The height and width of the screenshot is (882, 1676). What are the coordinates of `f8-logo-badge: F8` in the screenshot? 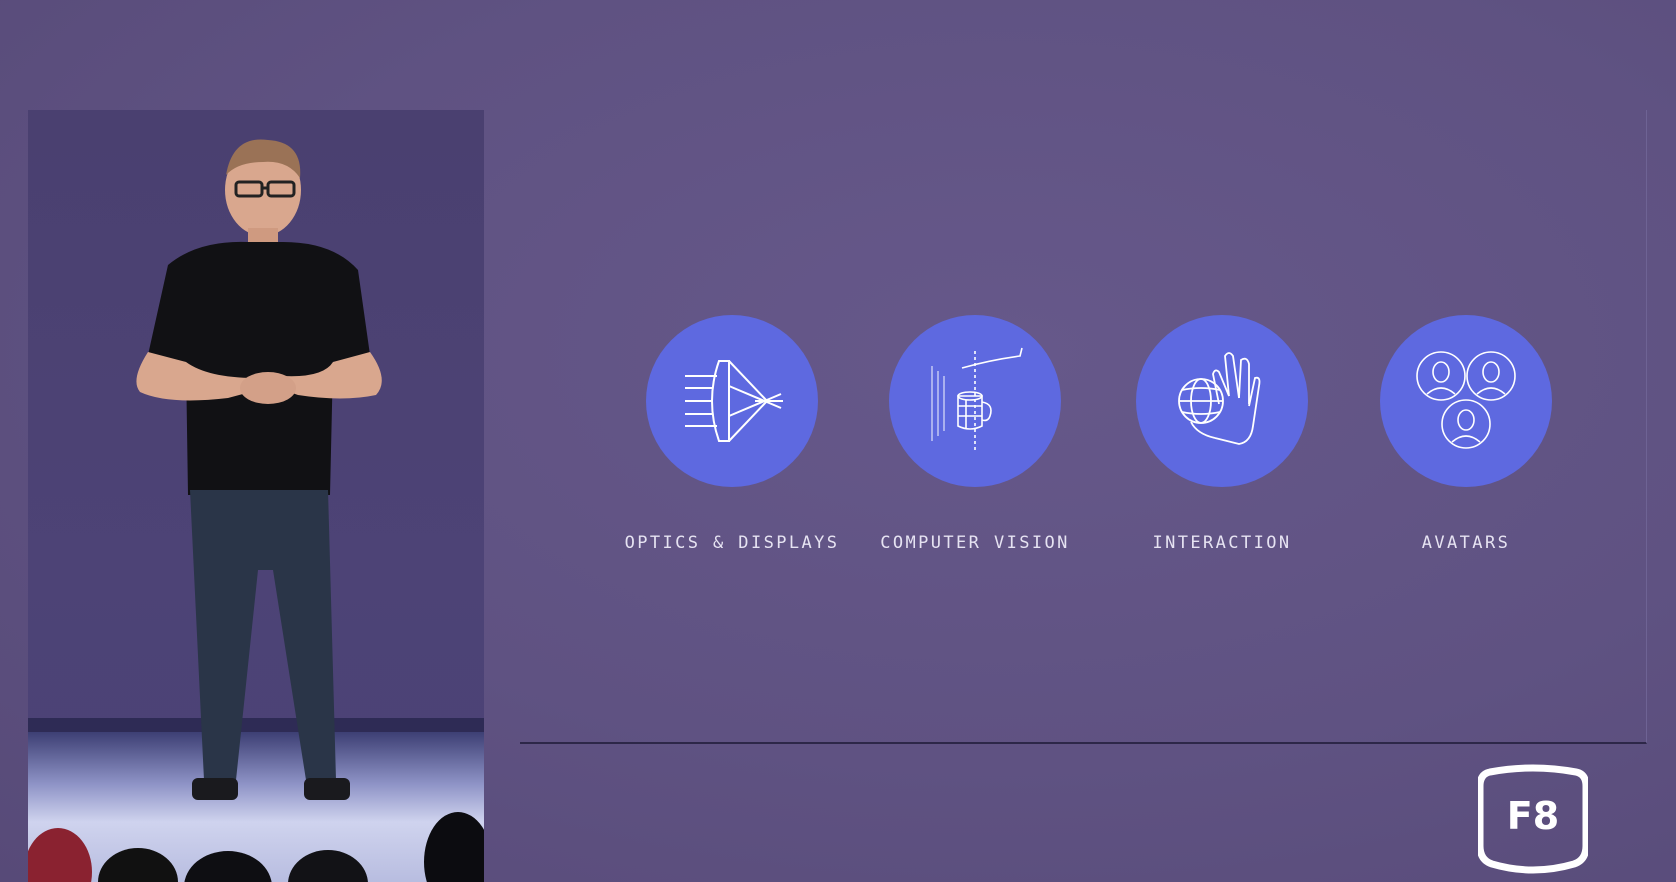 It's located at (1533, 820).